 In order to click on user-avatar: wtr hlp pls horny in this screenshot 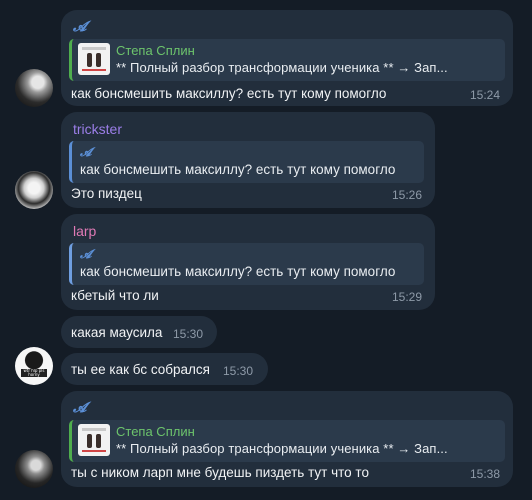, I will do `click(34, 366)`.